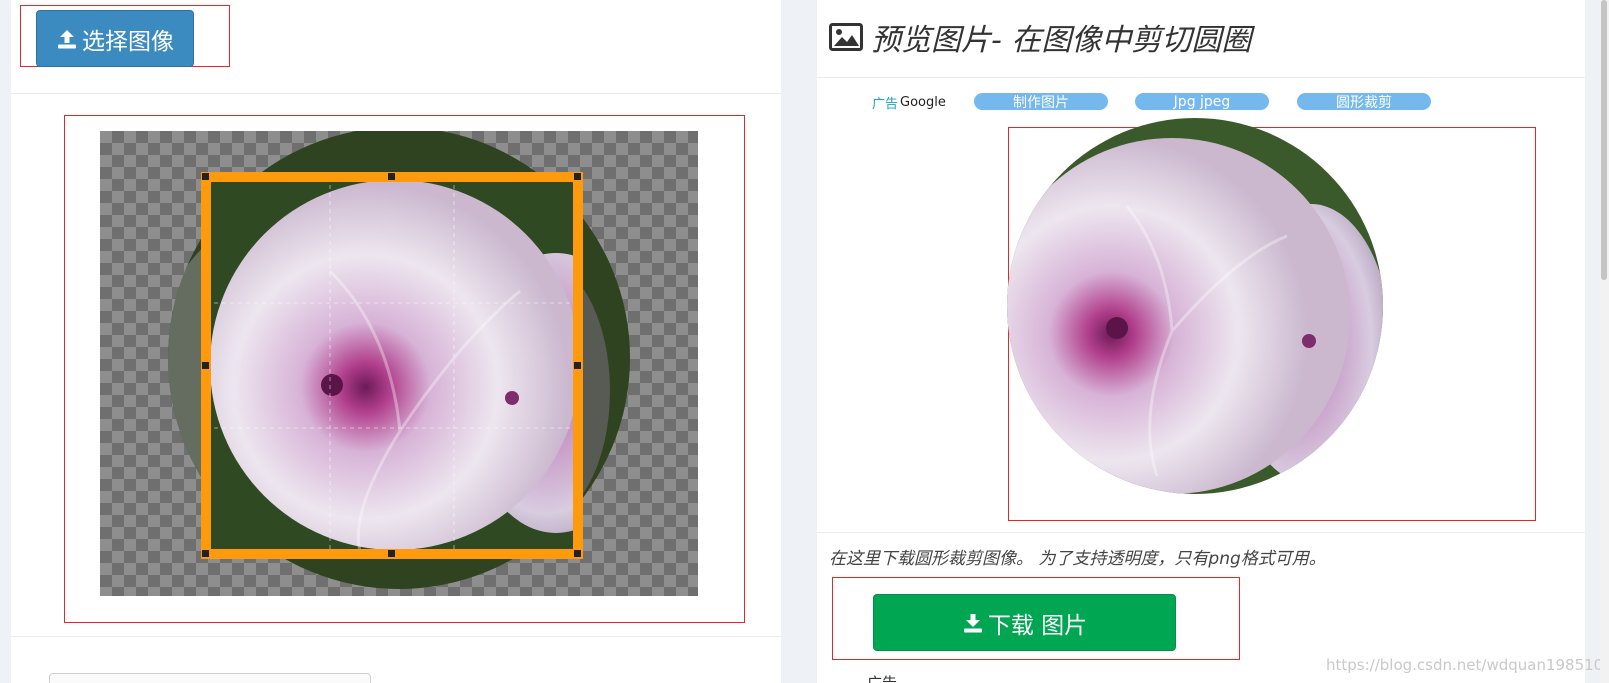 This screenshot has width=1609, height=683. What do you see at coordinates (577, 365) in the screenshot?
I see `resize-handle-e` at bounding box center [577, 365].